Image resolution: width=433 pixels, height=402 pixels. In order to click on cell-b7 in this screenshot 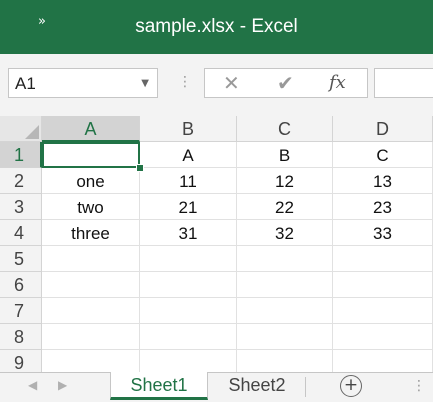, I will do `click(188, 311)`.